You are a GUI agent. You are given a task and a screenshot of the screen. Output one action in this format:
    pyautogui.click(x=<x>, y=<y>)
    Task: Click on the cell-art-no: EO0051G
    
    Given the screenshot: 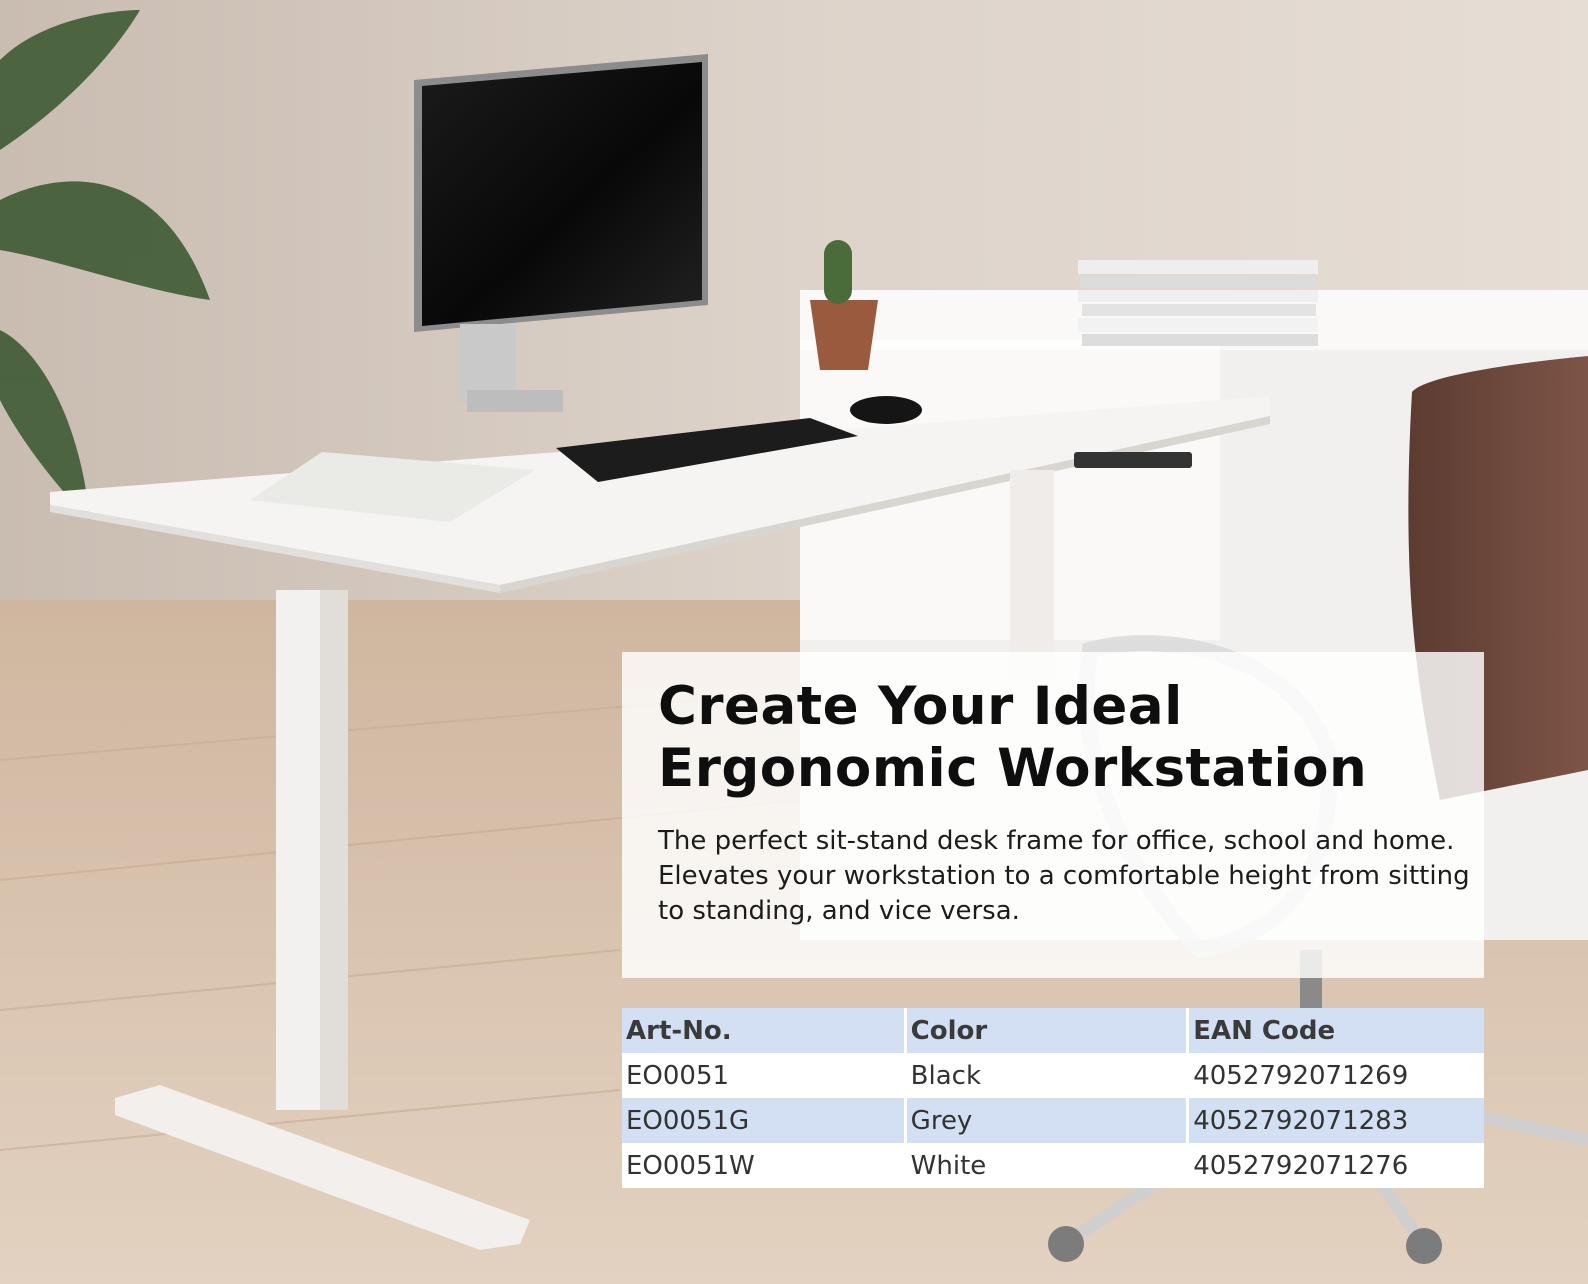 What is the action you would take?
    pyautogui.click(x=688, y=1120)
    